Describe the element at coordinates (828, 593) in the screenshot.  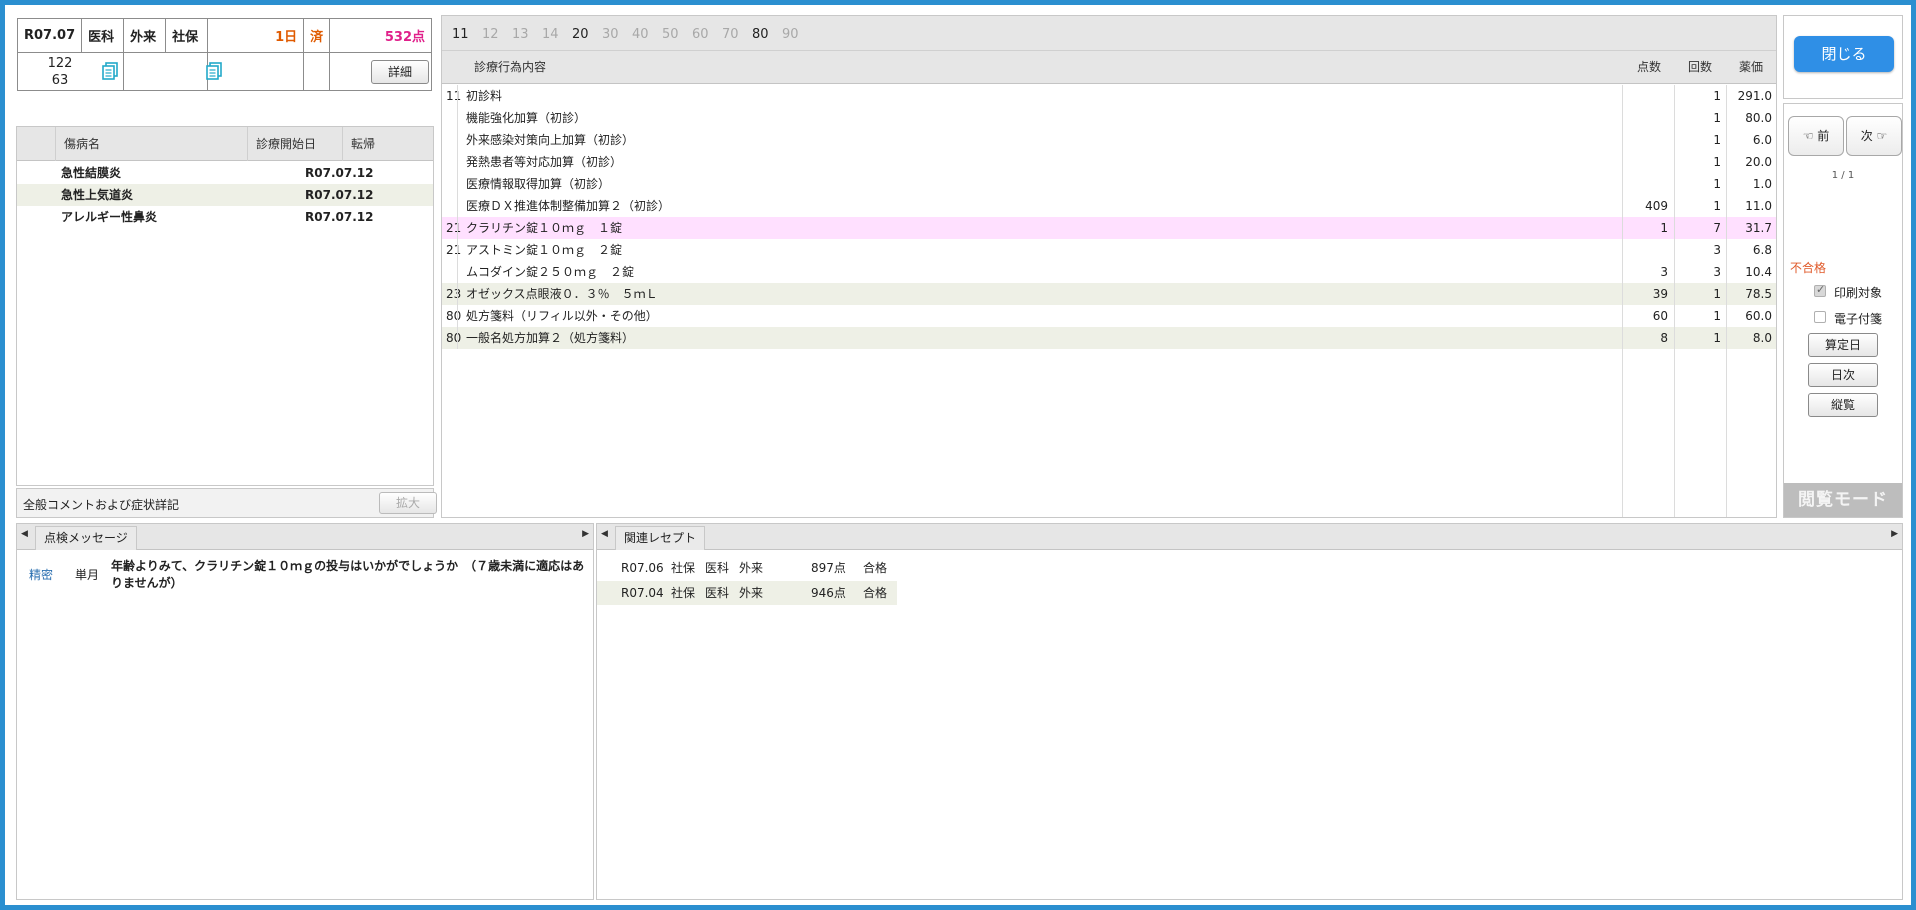
I see `related-points: 946点` at that location.